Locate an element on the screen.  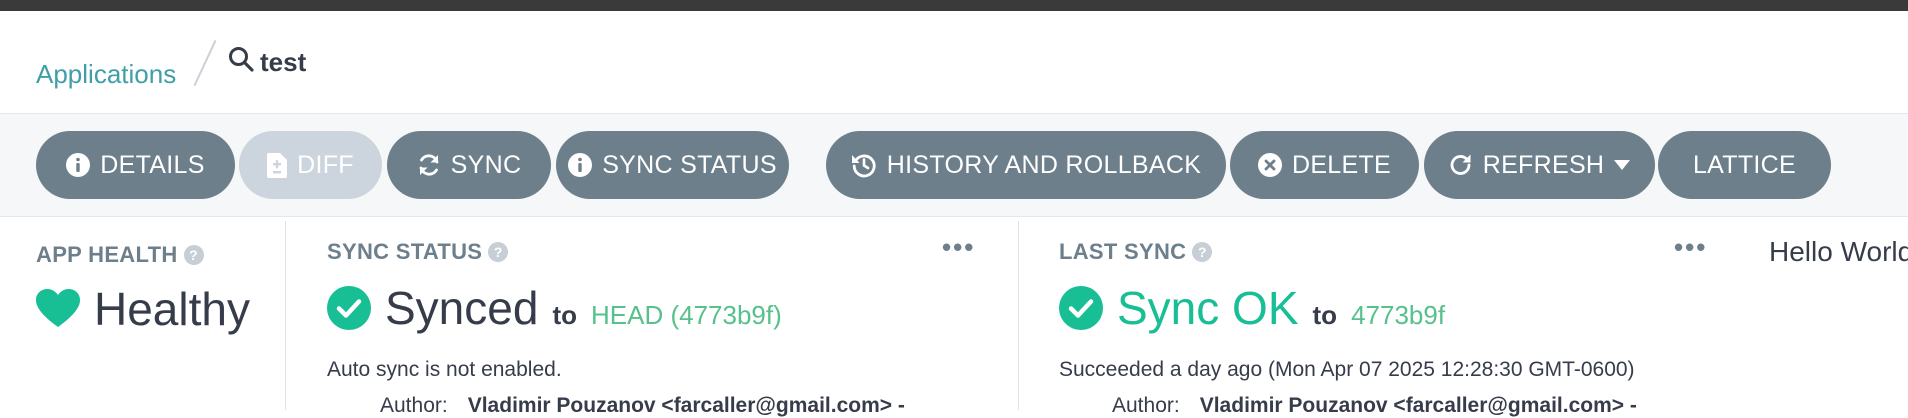
history-icon is located at coordinates (863, 166).